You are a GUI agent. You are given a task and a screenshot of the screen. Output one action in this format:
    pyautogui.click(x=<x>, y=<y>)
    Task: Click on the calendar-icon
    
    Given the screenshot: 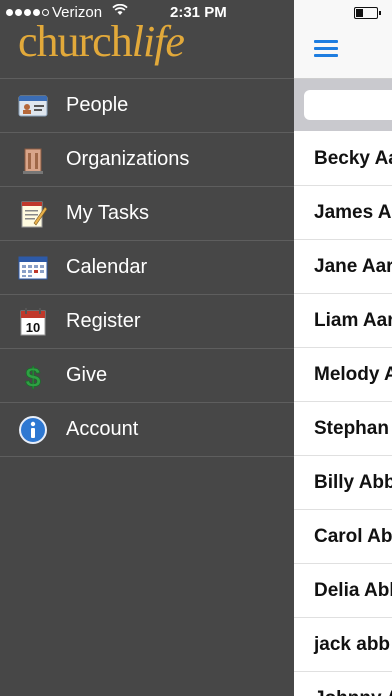 What is the action you would take?
    pyautogui.click(x=33, y=268)
    